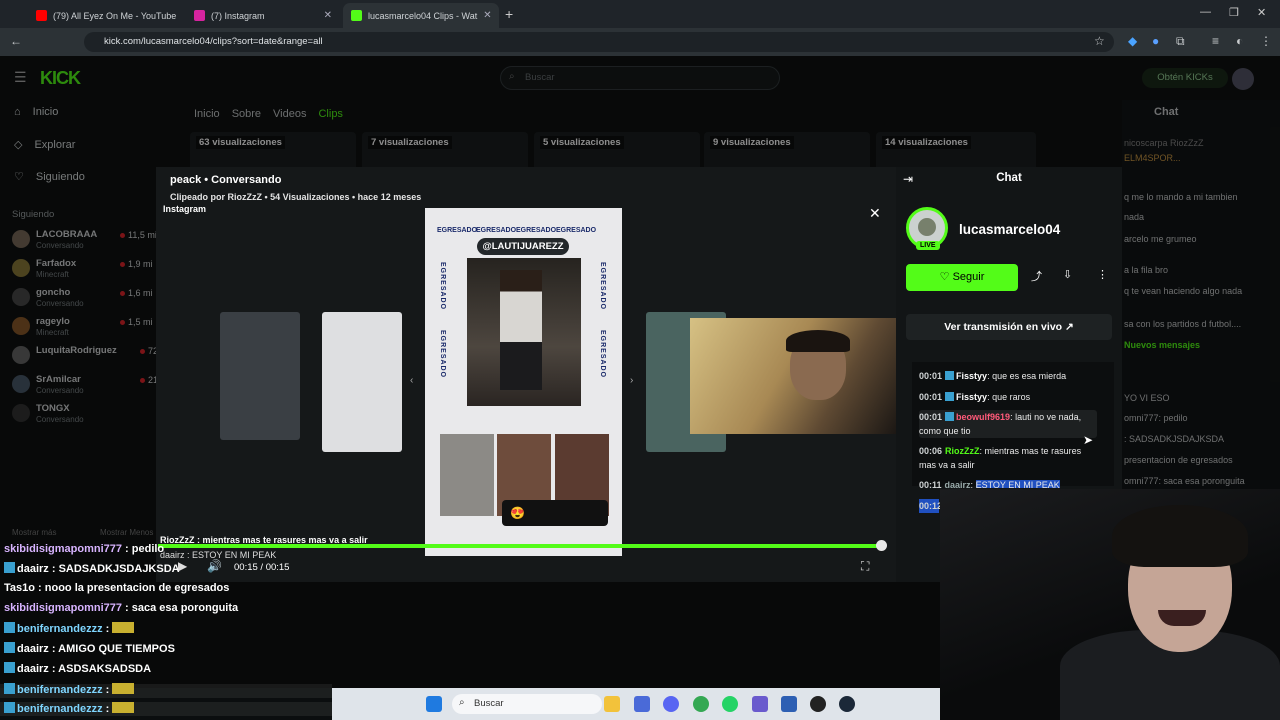 The width and height of the screenshot is (1280, 720). What do you see at coordinates (1067, 274) in the screenshot?
I see `download-icon: ⇩` at bounding box center [1067, 274].